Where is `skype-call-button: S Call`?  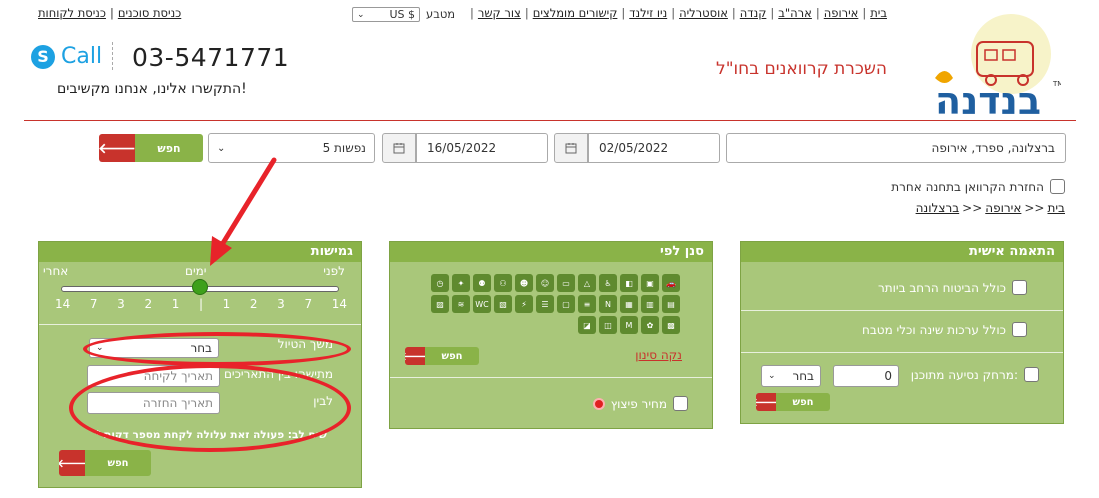
skype-call-button: S Call is located at coordinates (66, 56).